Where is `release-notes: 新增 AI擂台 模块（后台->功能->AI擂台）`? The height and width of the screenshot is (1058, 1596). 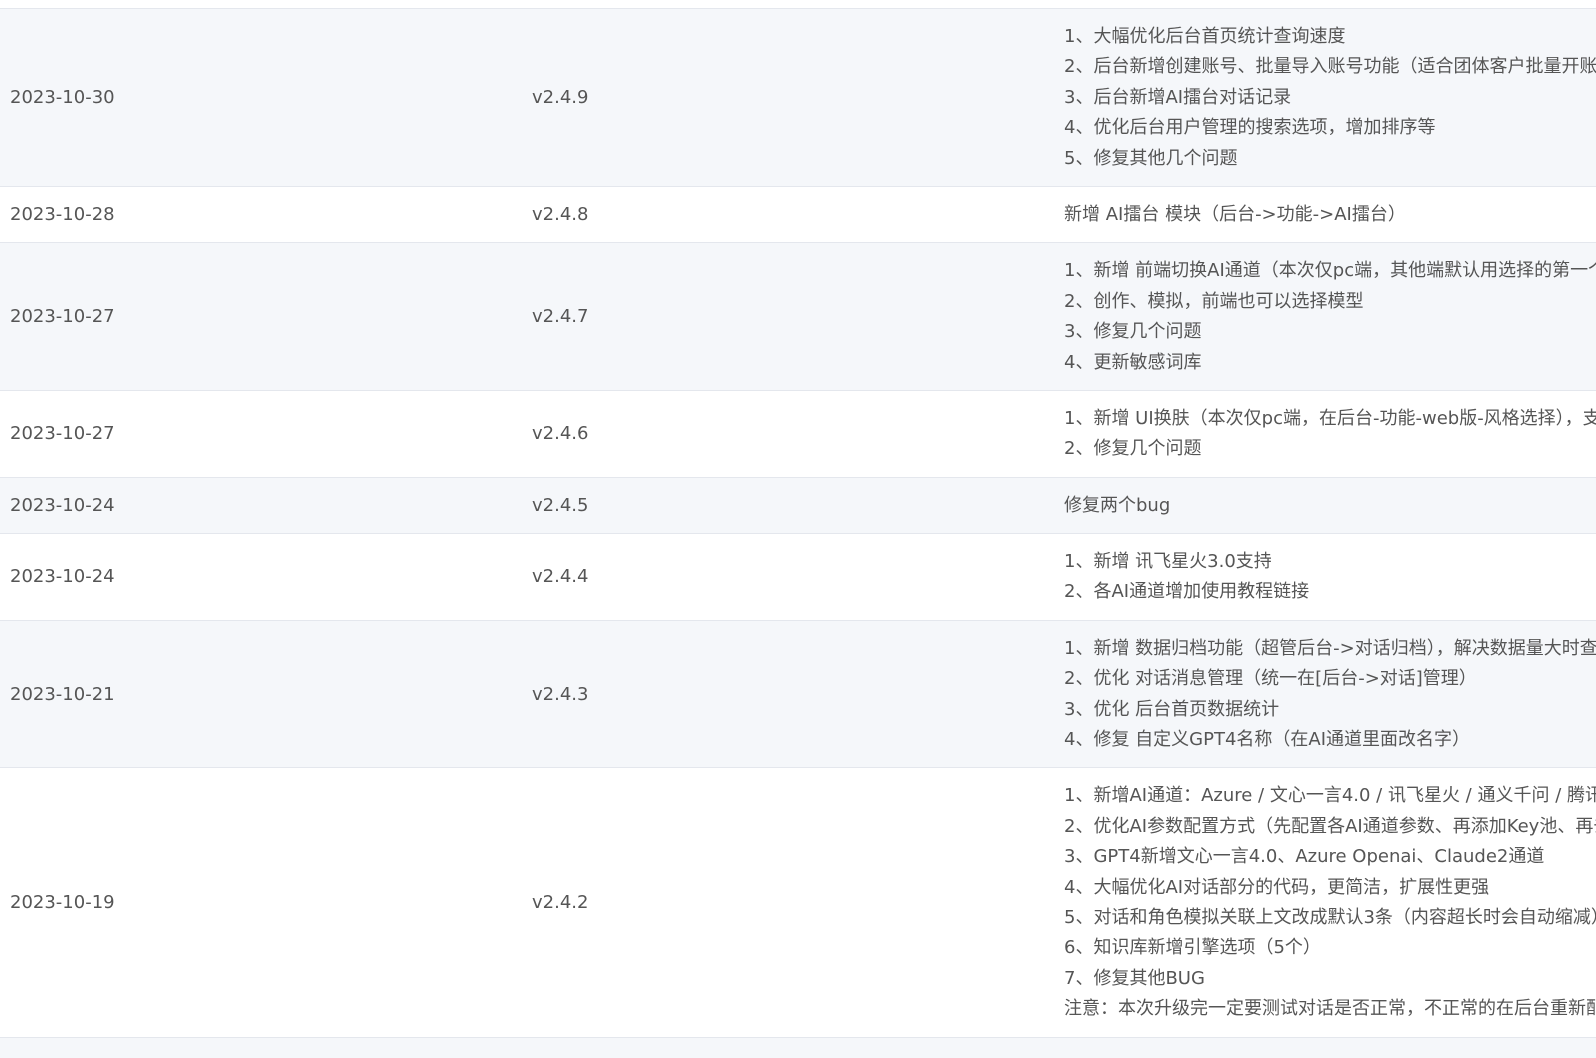
release-notes: 新增 AI擂台 模块（后台->功能->AI擂台） is located at coordinates (1330, 214).